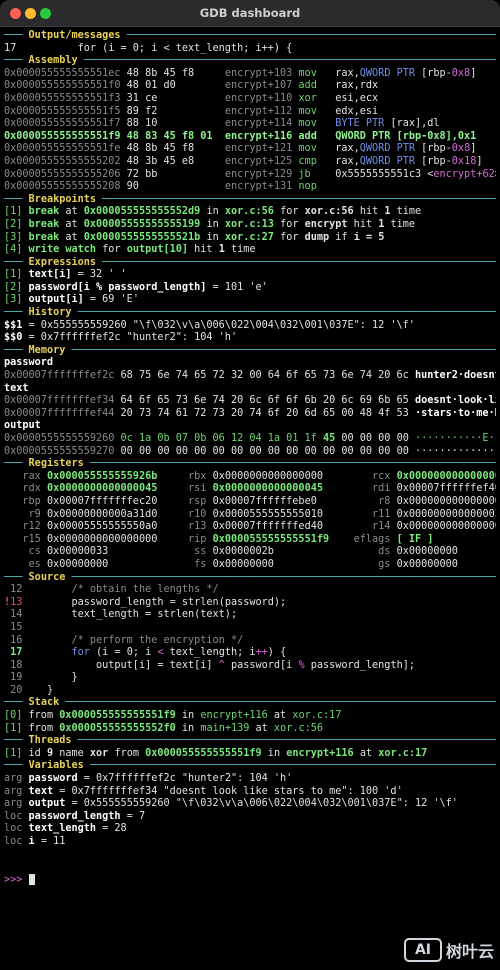 Image resolution: width=500 pixels, height=970 pixels. What do you see at coordinates (317, 174) in the screenshot?
I see `asm-opcode: jb` at bounding box center [317, 174].